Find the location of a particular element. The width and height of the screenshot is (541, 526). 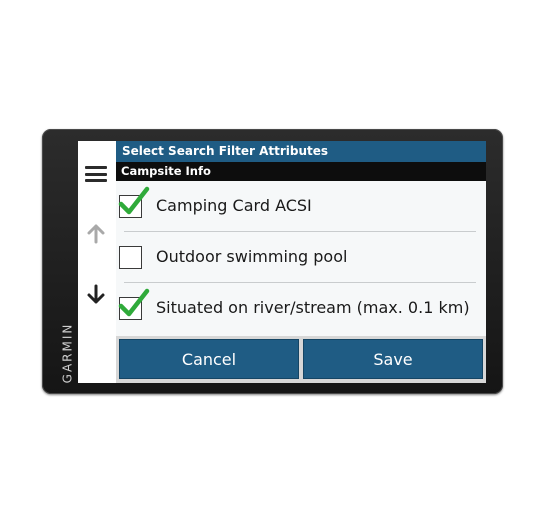

section-subtitle: Campsite Info is located at coordinates (301, 171).